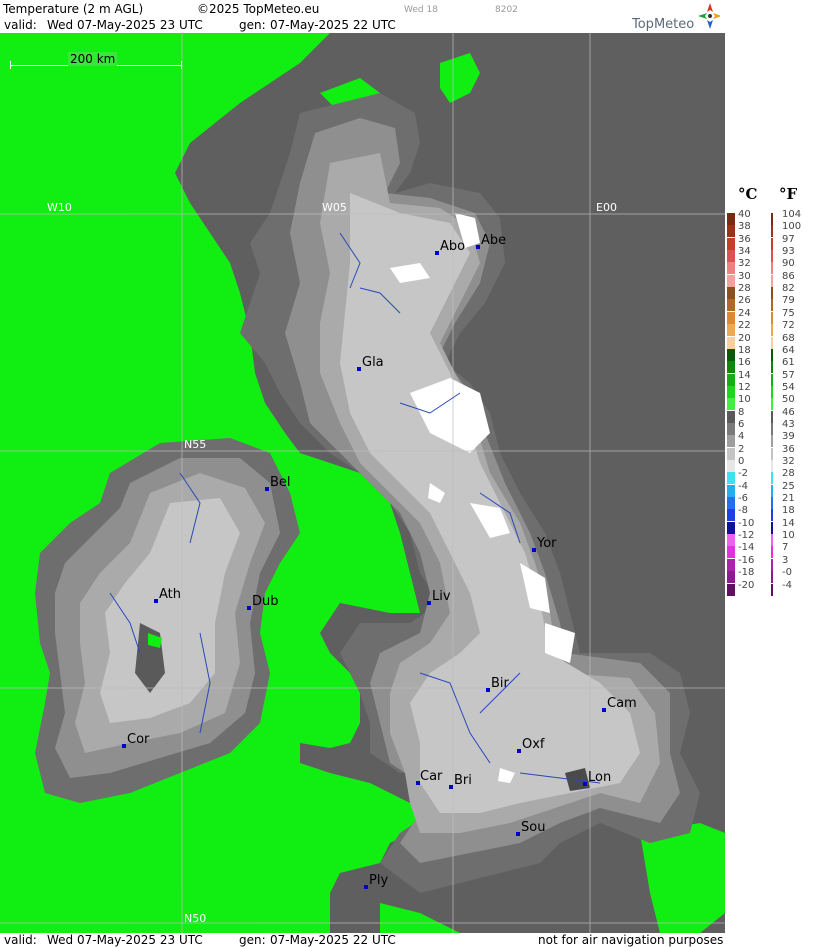  Describe the element at coordinates (788, 412) in the screenshot. I see `legend-value-f: 46` at that location.